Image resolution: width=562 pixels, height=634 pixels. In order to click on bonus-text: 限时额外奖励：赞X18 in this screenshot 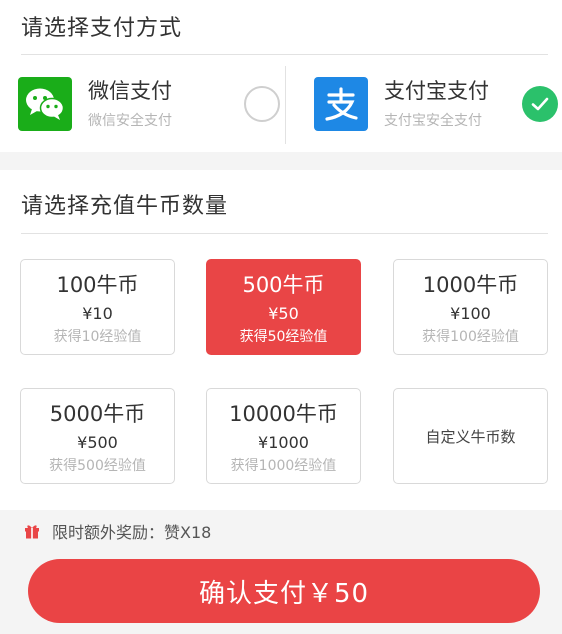, I will do `click(132, 532)`.